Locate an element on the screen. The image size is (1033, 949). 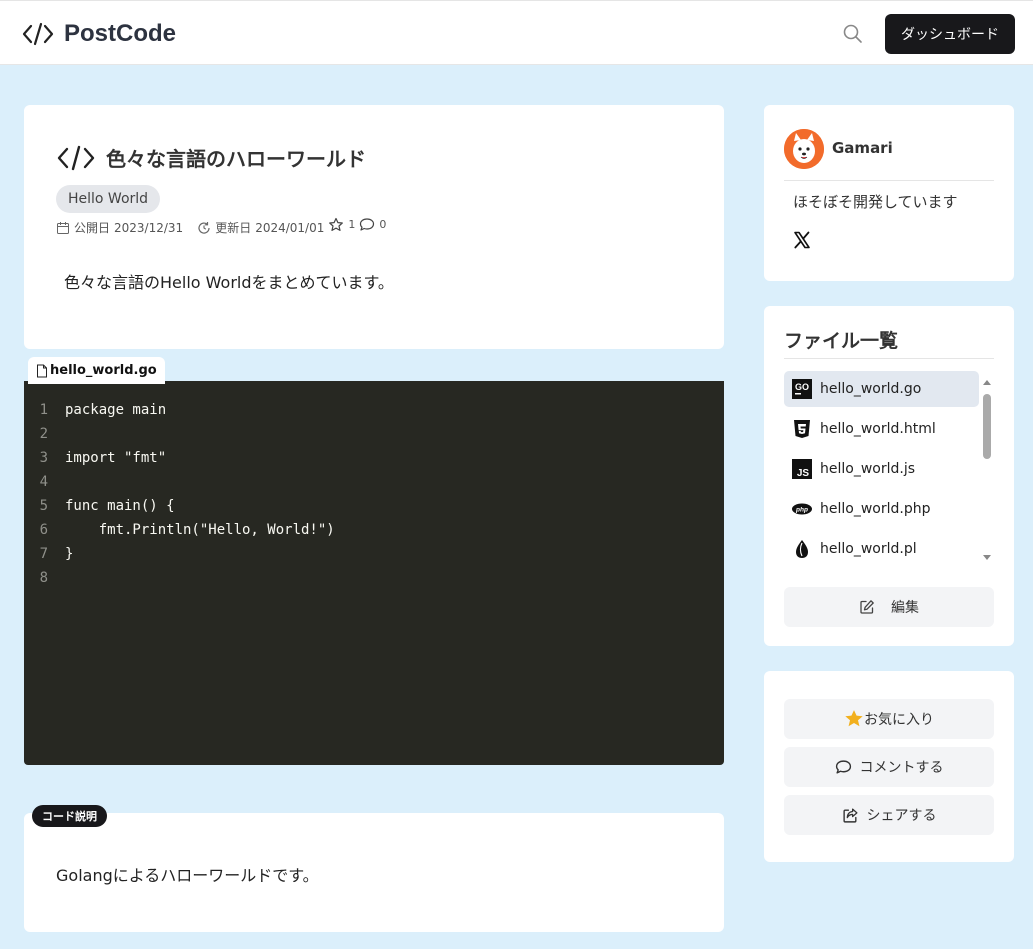
file-name: hello_world.go is located at coordinates (871, 389).